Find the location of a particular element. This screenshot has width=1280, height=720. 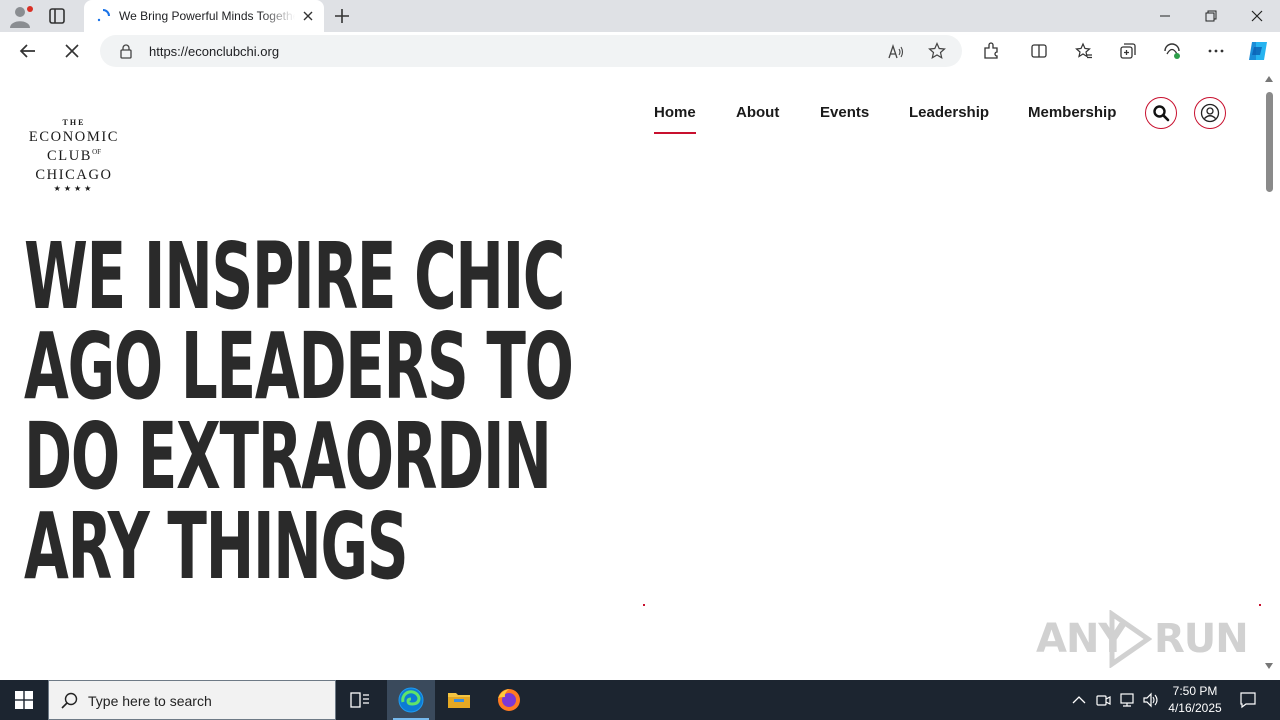

profile-icon is located at coordinates (22, 16).